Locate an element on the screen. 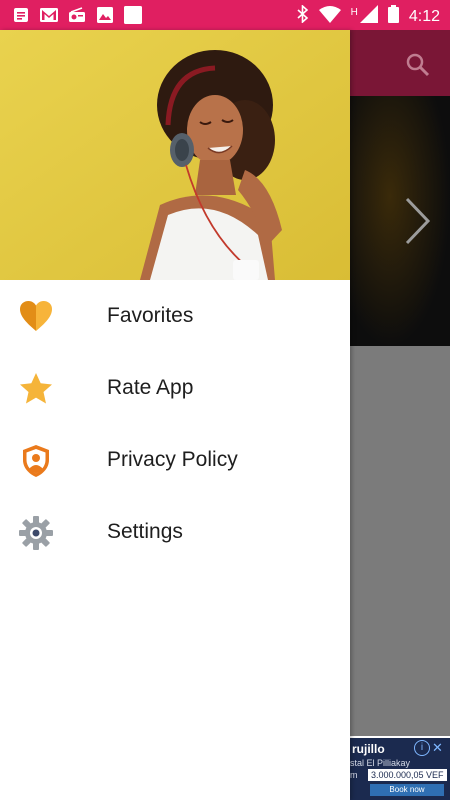  cell-signal-icon is located at coordinates (368, 16).